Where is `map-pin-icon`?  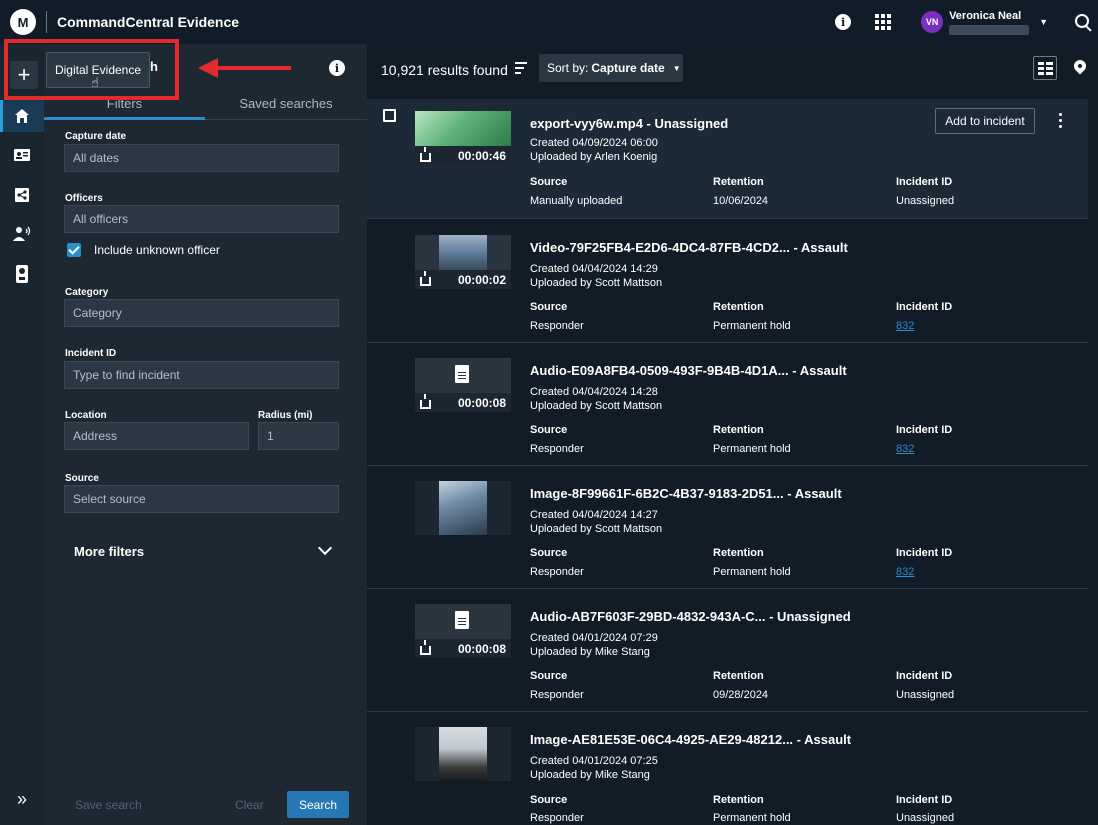
map-pin-icon is located at coordinates (1080, 66).